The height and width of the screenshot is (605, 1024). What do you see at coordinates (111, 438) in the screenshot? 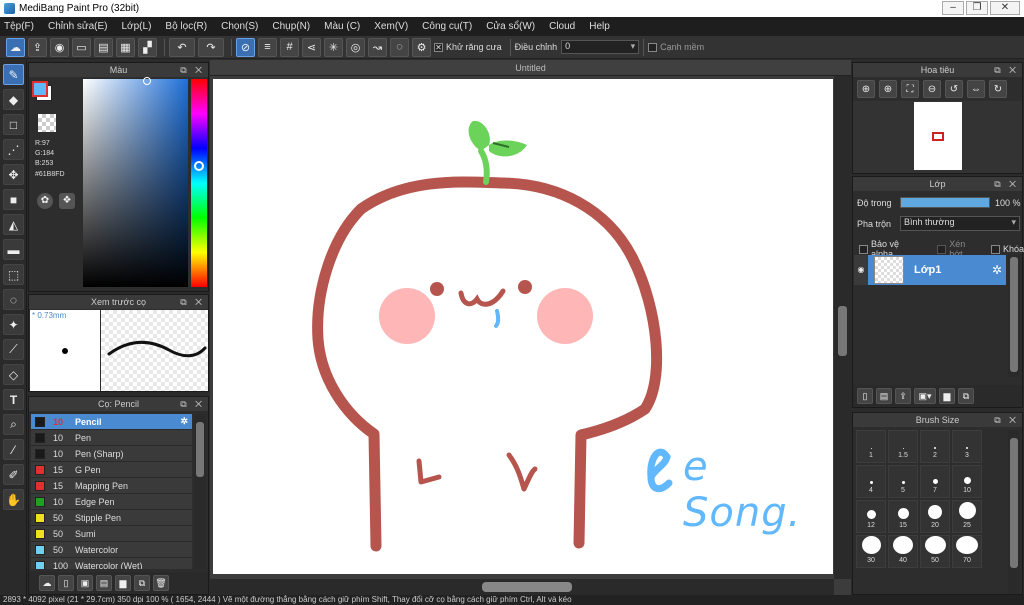
I see `brush-item: 10 Pen` at bounding box center [111, 438].